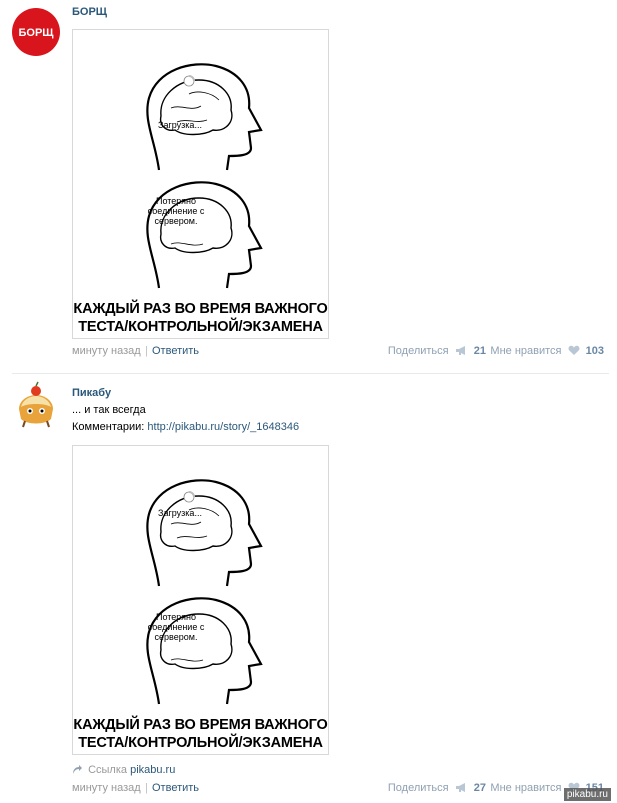  I want to click on link-domain: pikabu.ru, so click(152, 770).